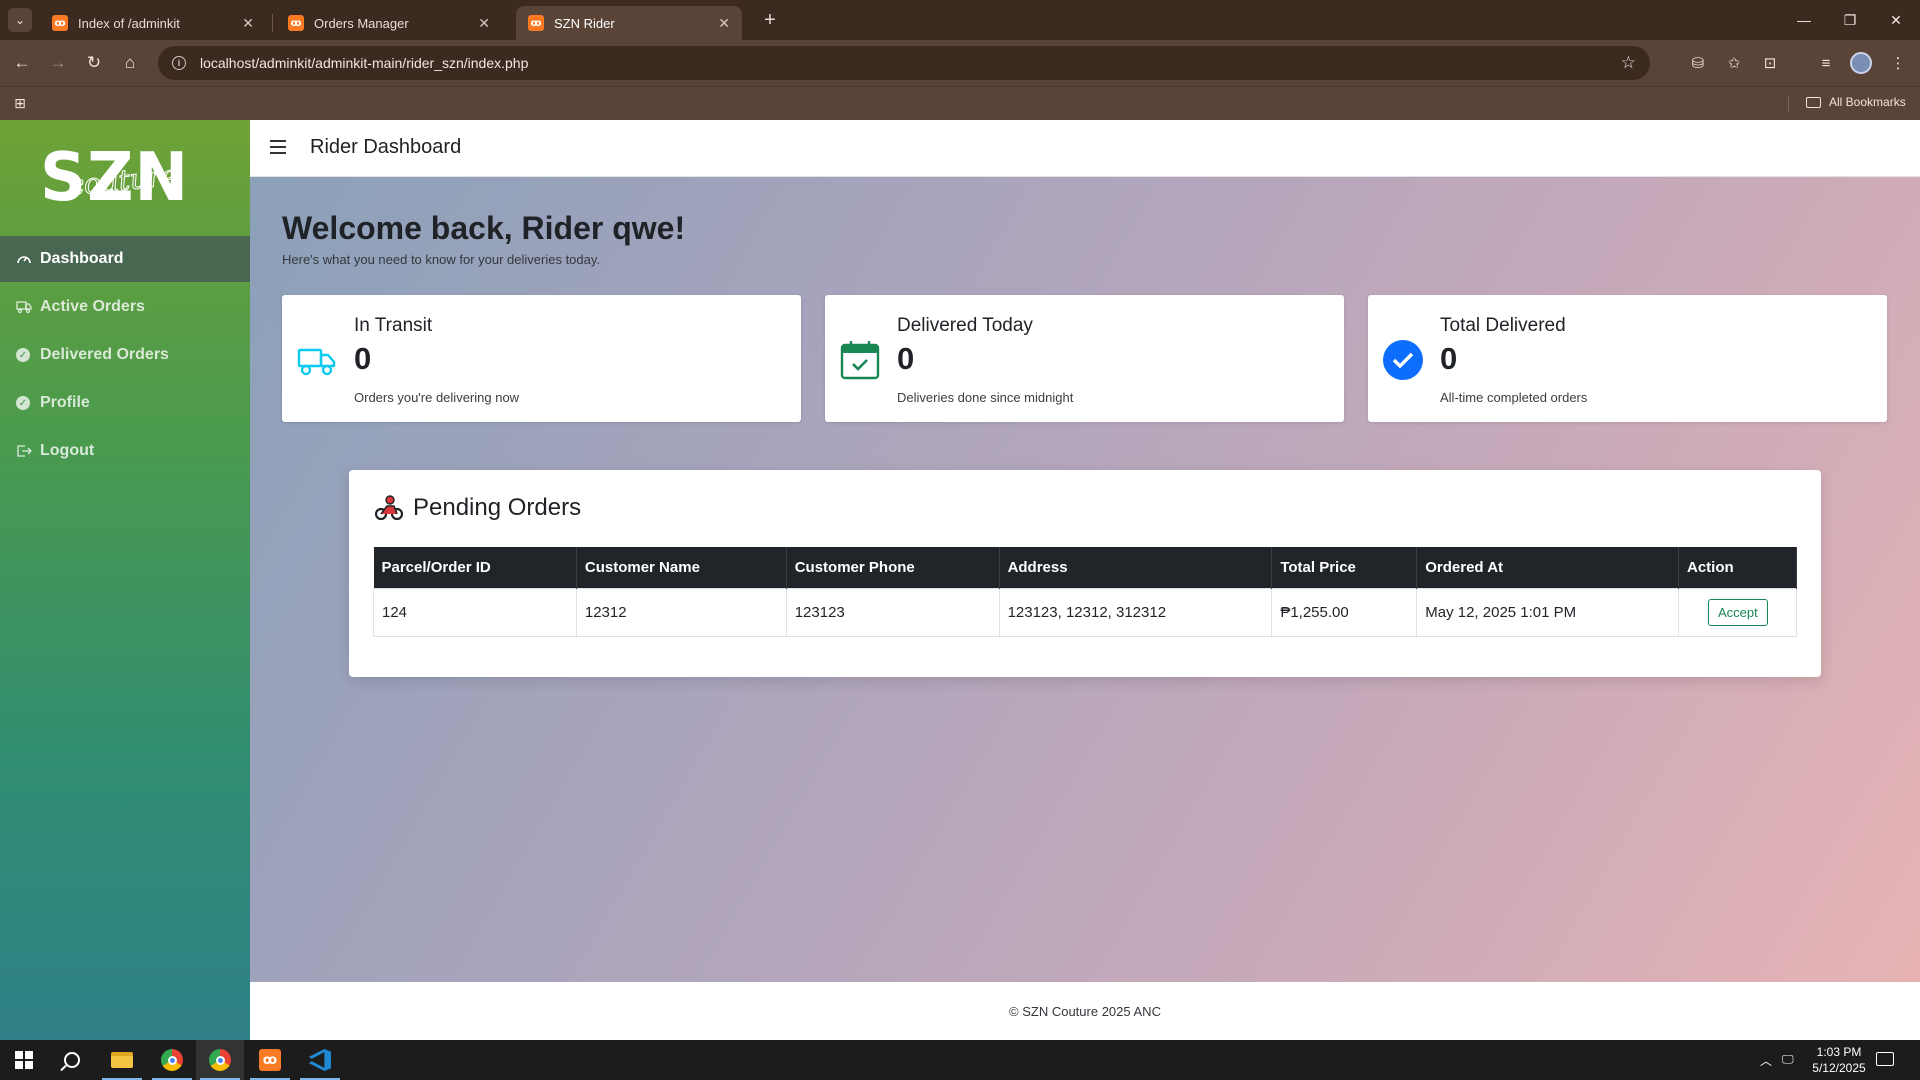  I want to click on page-title: Rider Dashboard, so click(386, 147).